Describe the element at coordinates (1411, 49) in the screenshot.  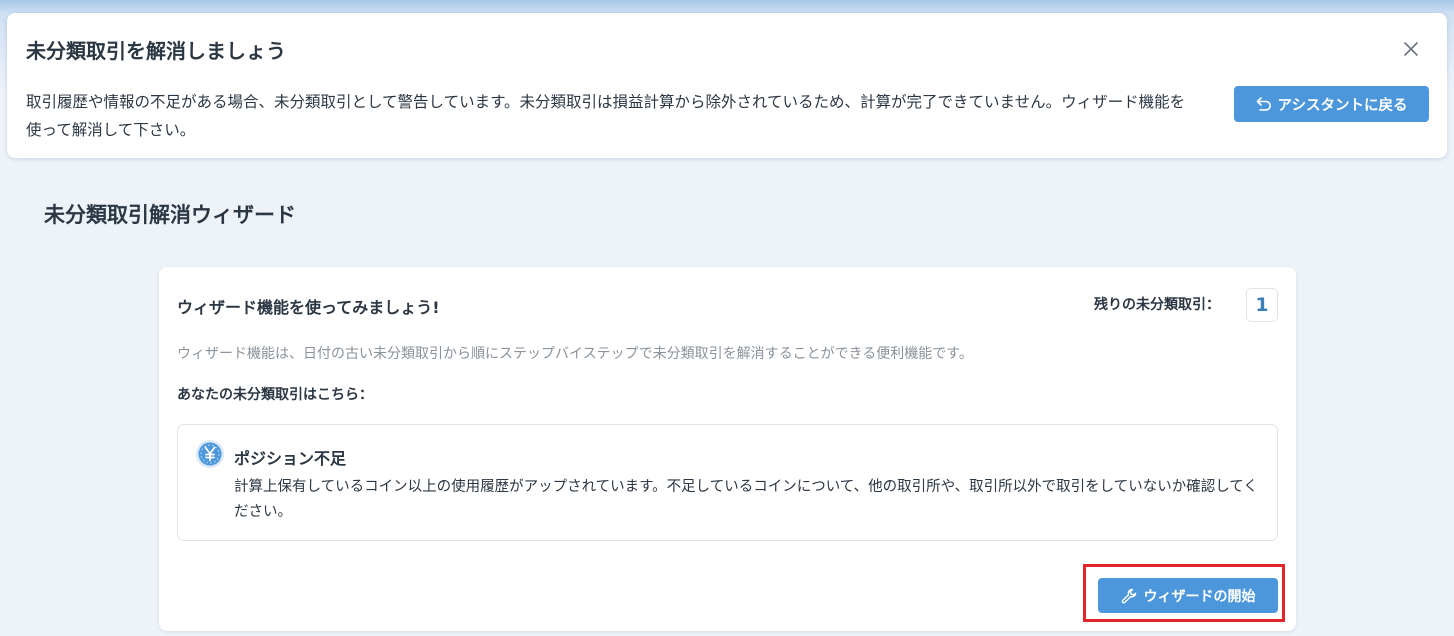
I see `close-icon` at that location.